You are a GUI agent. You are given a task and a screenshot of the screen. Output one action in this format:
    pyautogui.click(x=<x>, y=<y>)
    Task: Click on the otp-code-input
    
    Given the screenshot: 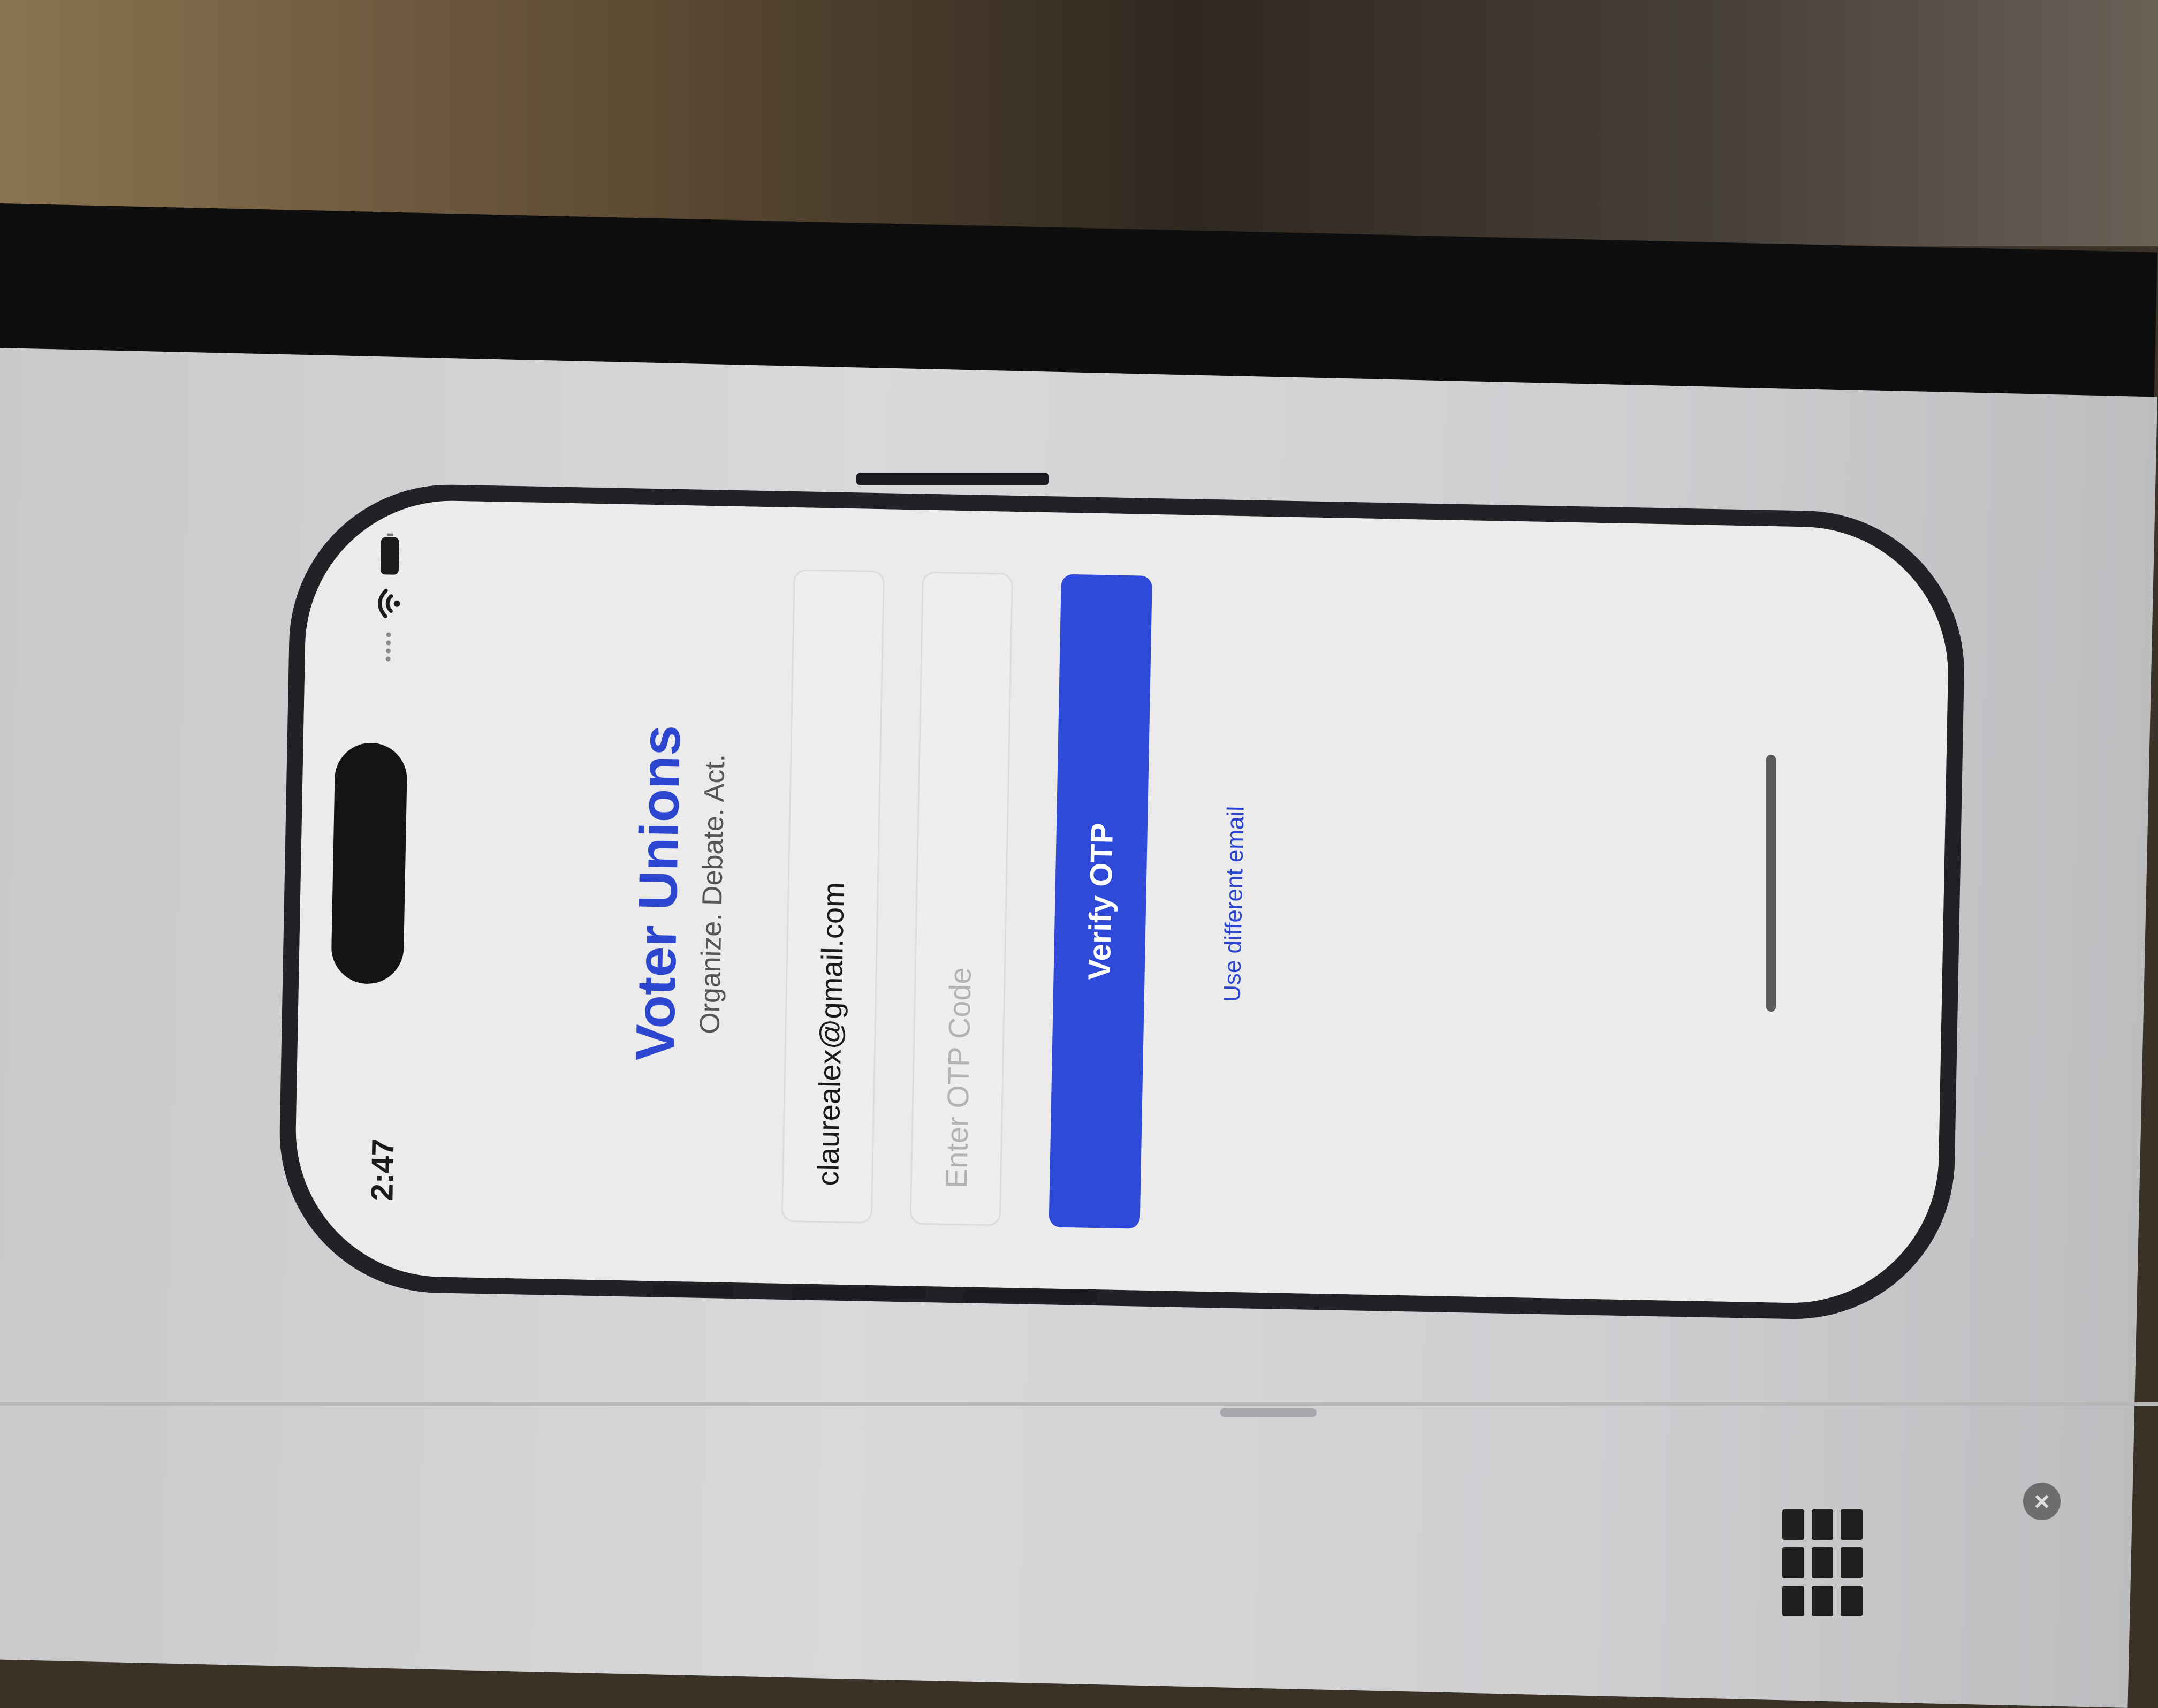 What is the action you would take?
    pyautogui.click(x=961, y=898)
    